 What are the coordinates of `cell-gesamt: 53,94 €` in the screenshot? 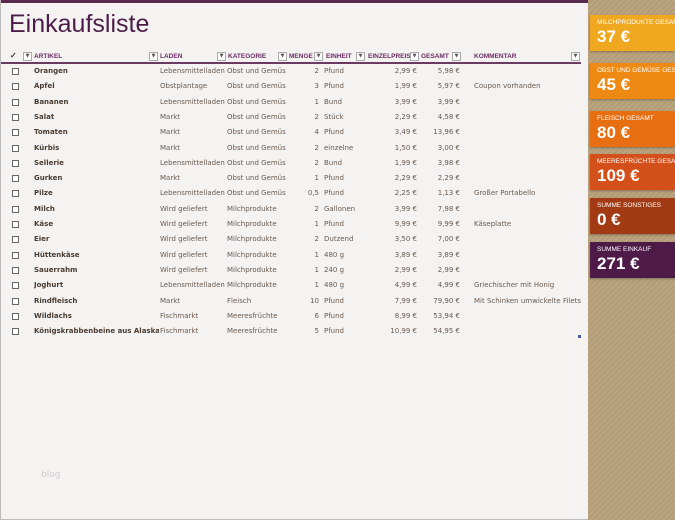 It's located at (446, 316).